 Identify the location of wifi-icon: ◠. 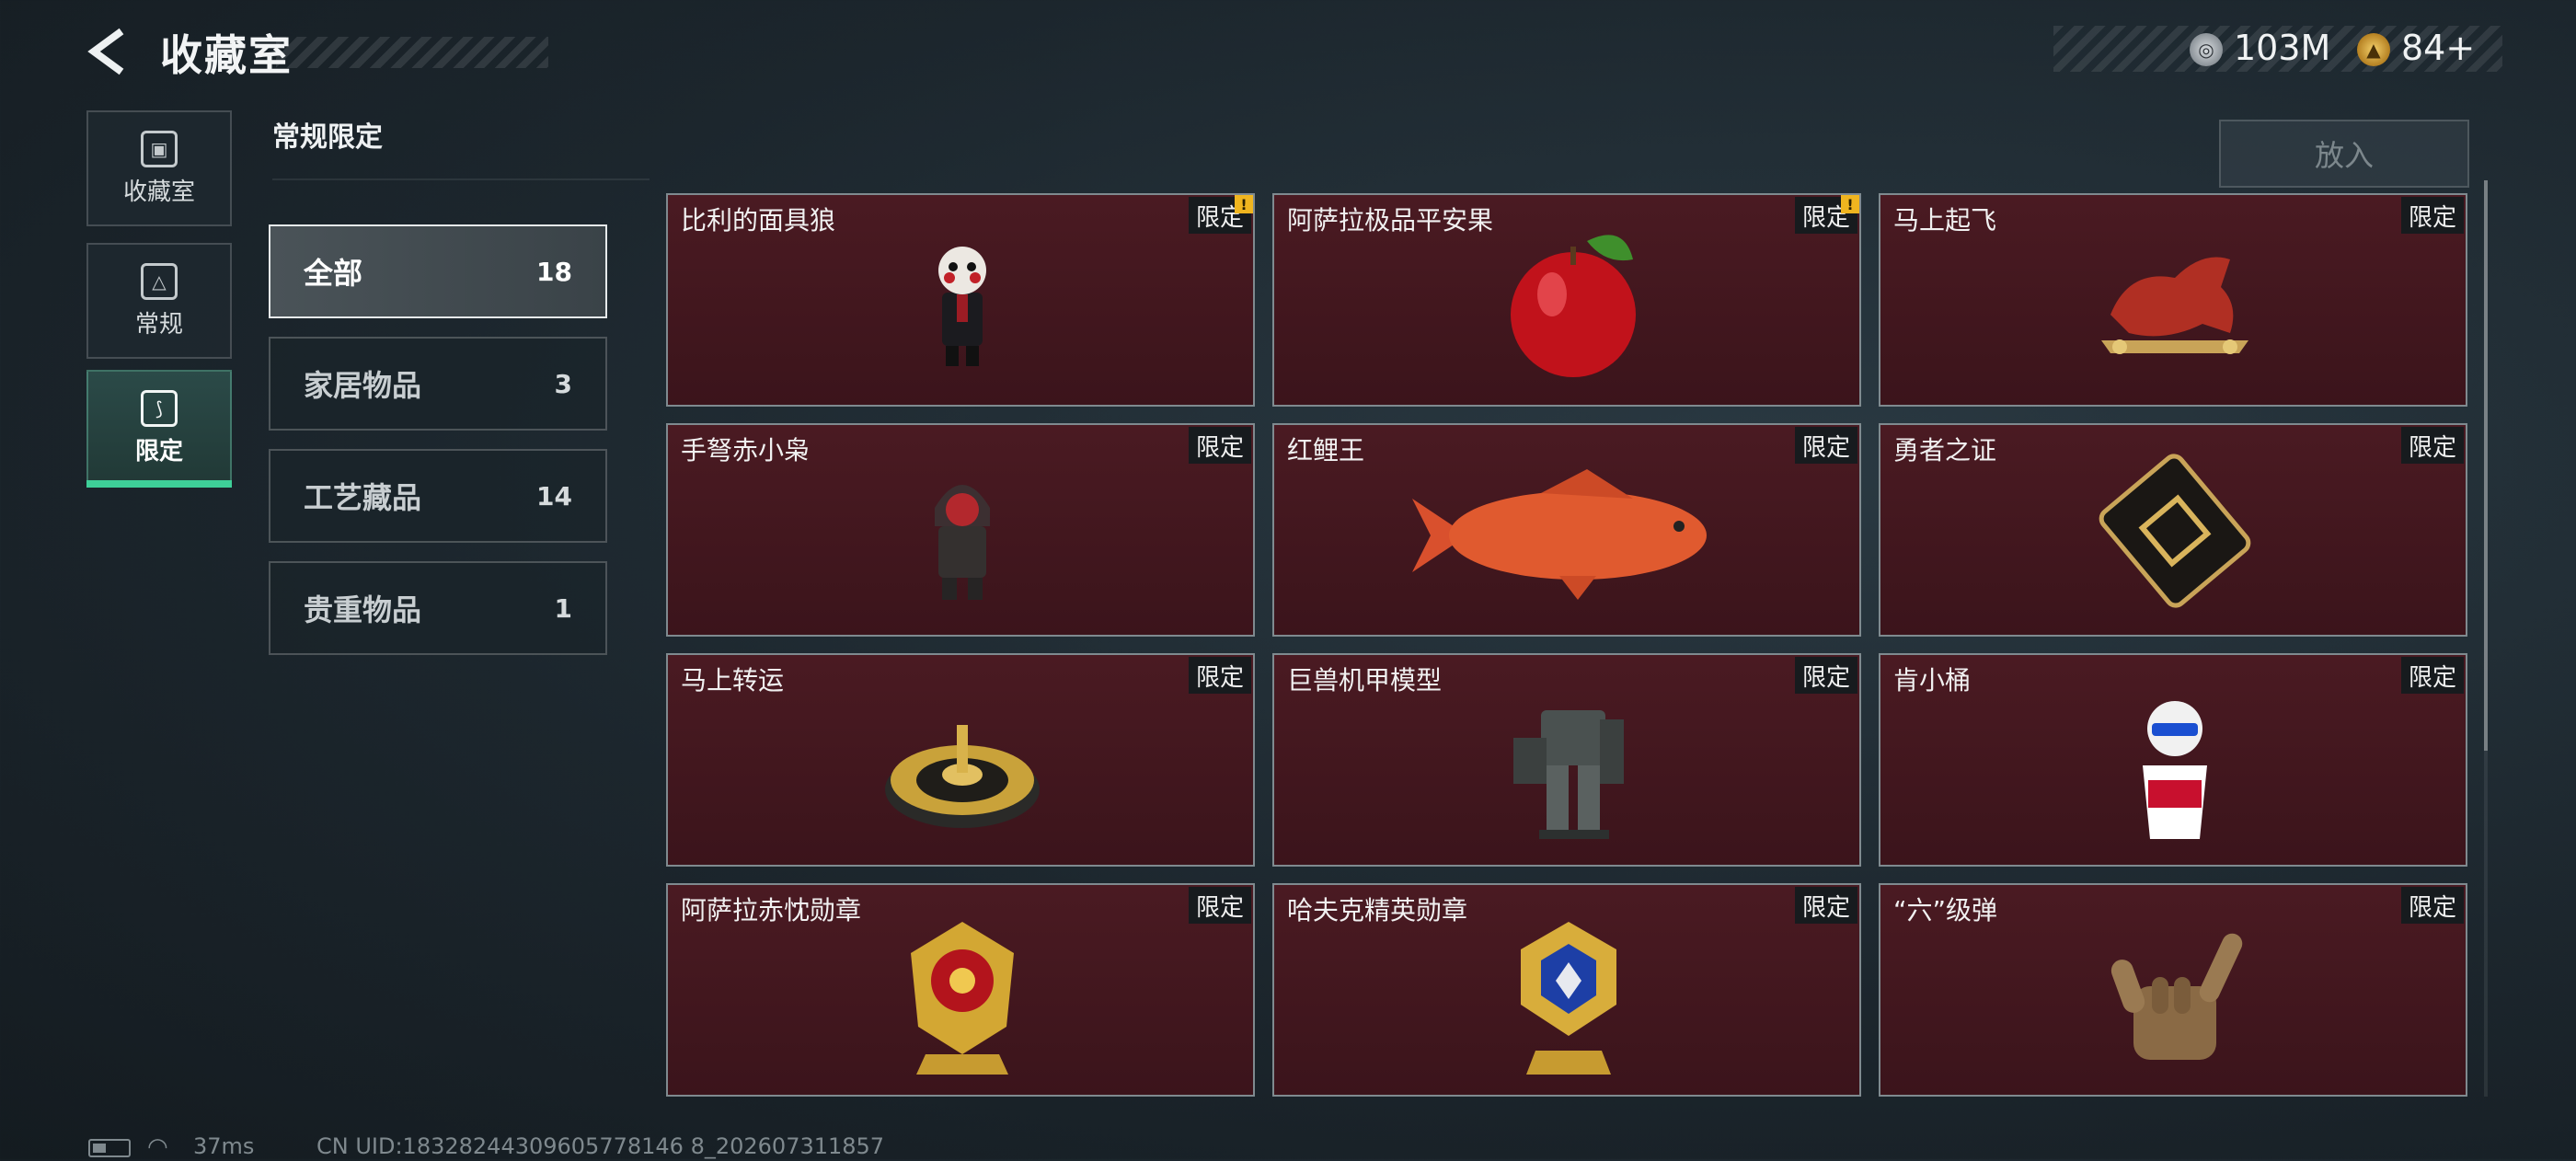
(157, 1147).